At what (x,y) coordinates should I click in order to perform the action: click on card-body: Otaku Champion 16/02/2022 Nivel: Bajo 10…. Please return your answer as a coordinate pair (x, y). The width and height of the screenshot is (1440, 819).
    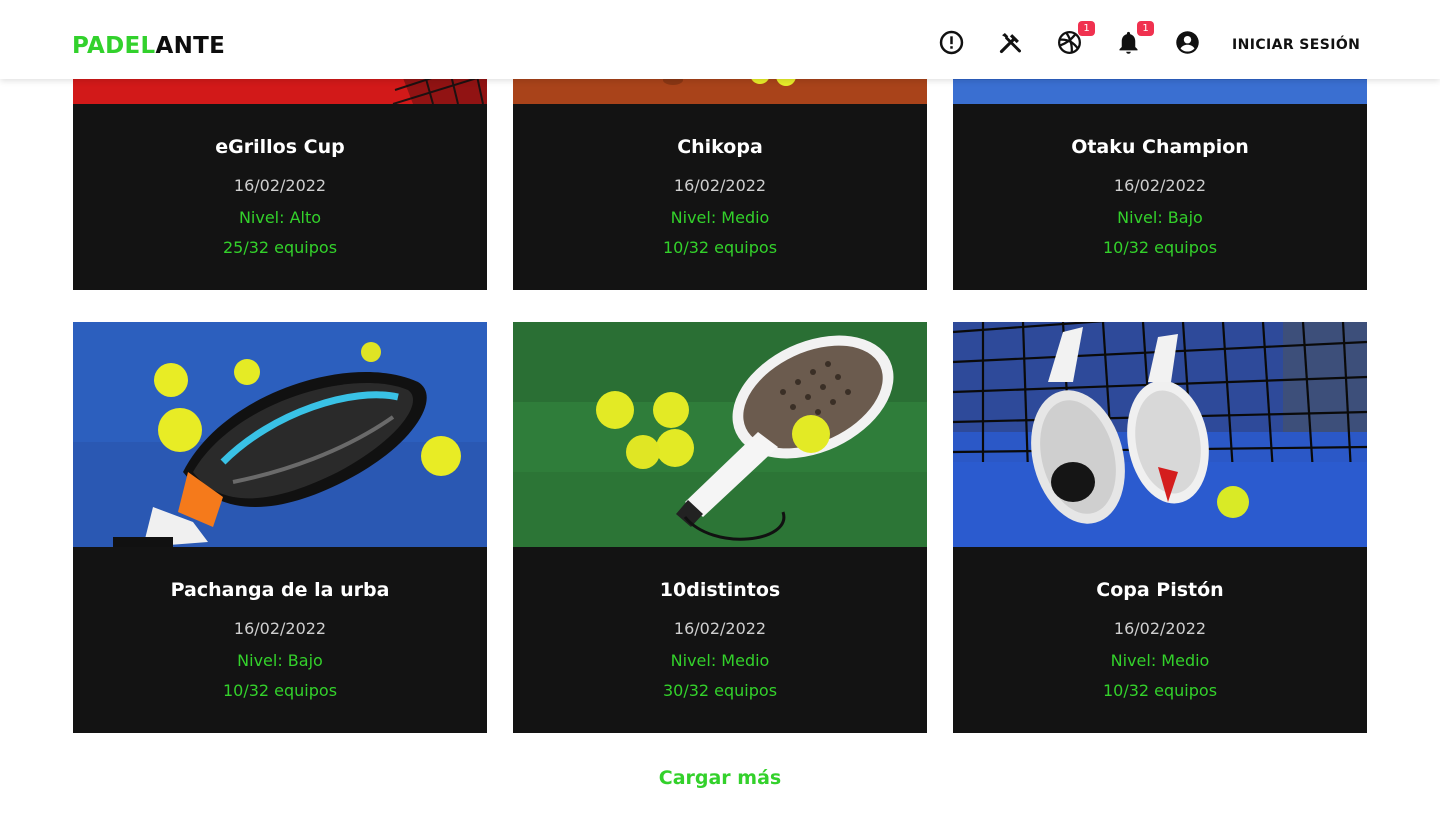
    Looking at the image, I should click on (1160, 197).